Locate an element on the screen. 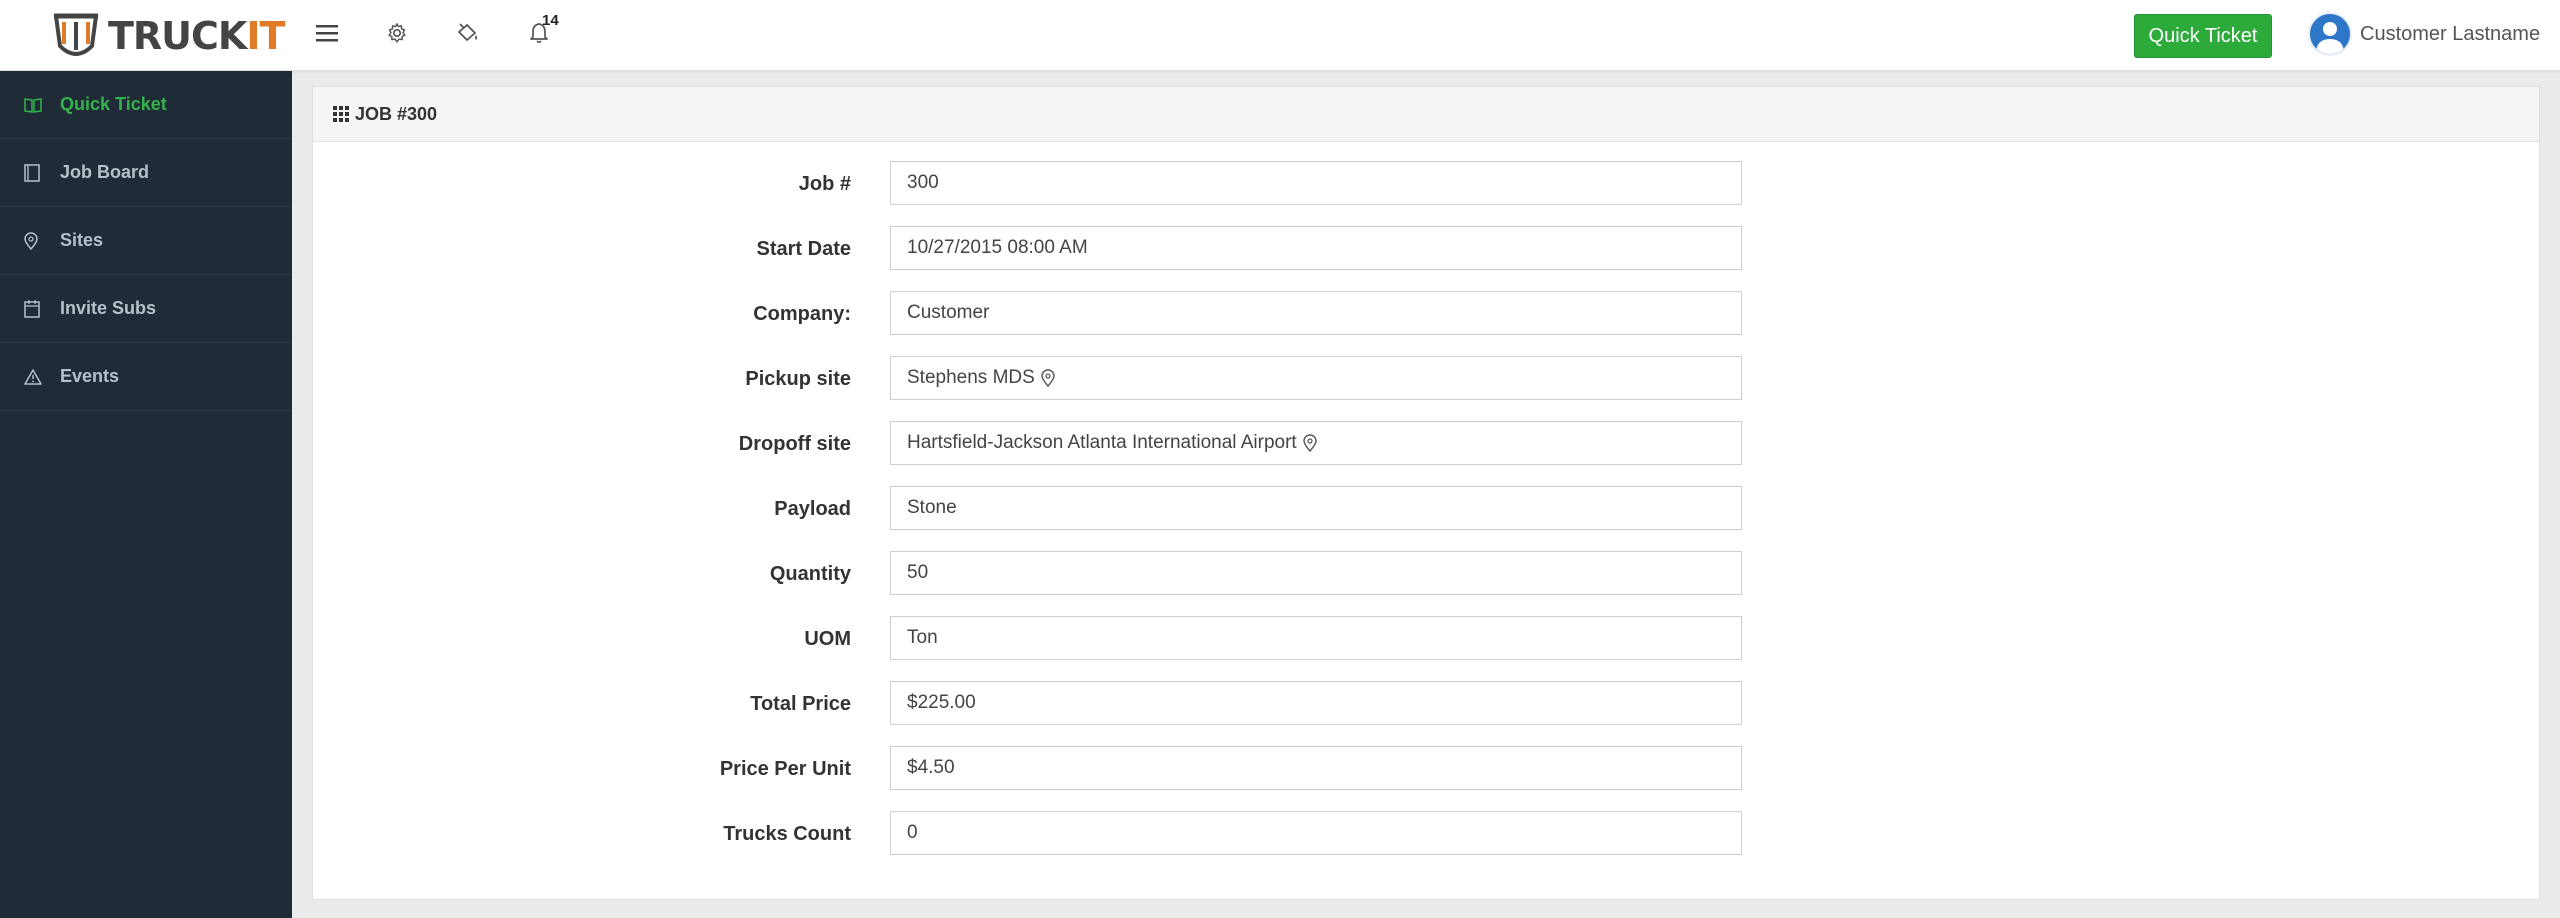 This screenshot has width=2560, height=918. avatar is located at coordinates (2330, 34).